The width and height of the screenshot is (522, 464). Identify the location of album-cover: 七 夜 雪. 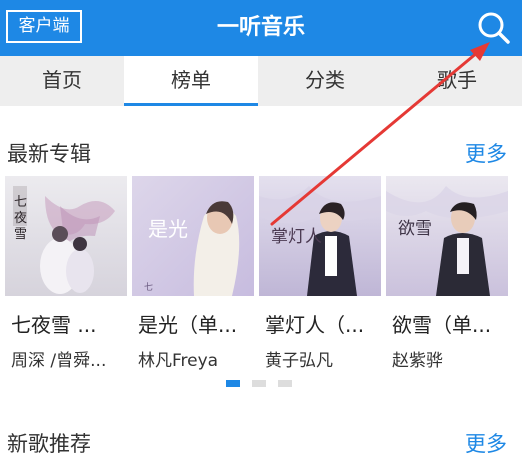
(66, 236).